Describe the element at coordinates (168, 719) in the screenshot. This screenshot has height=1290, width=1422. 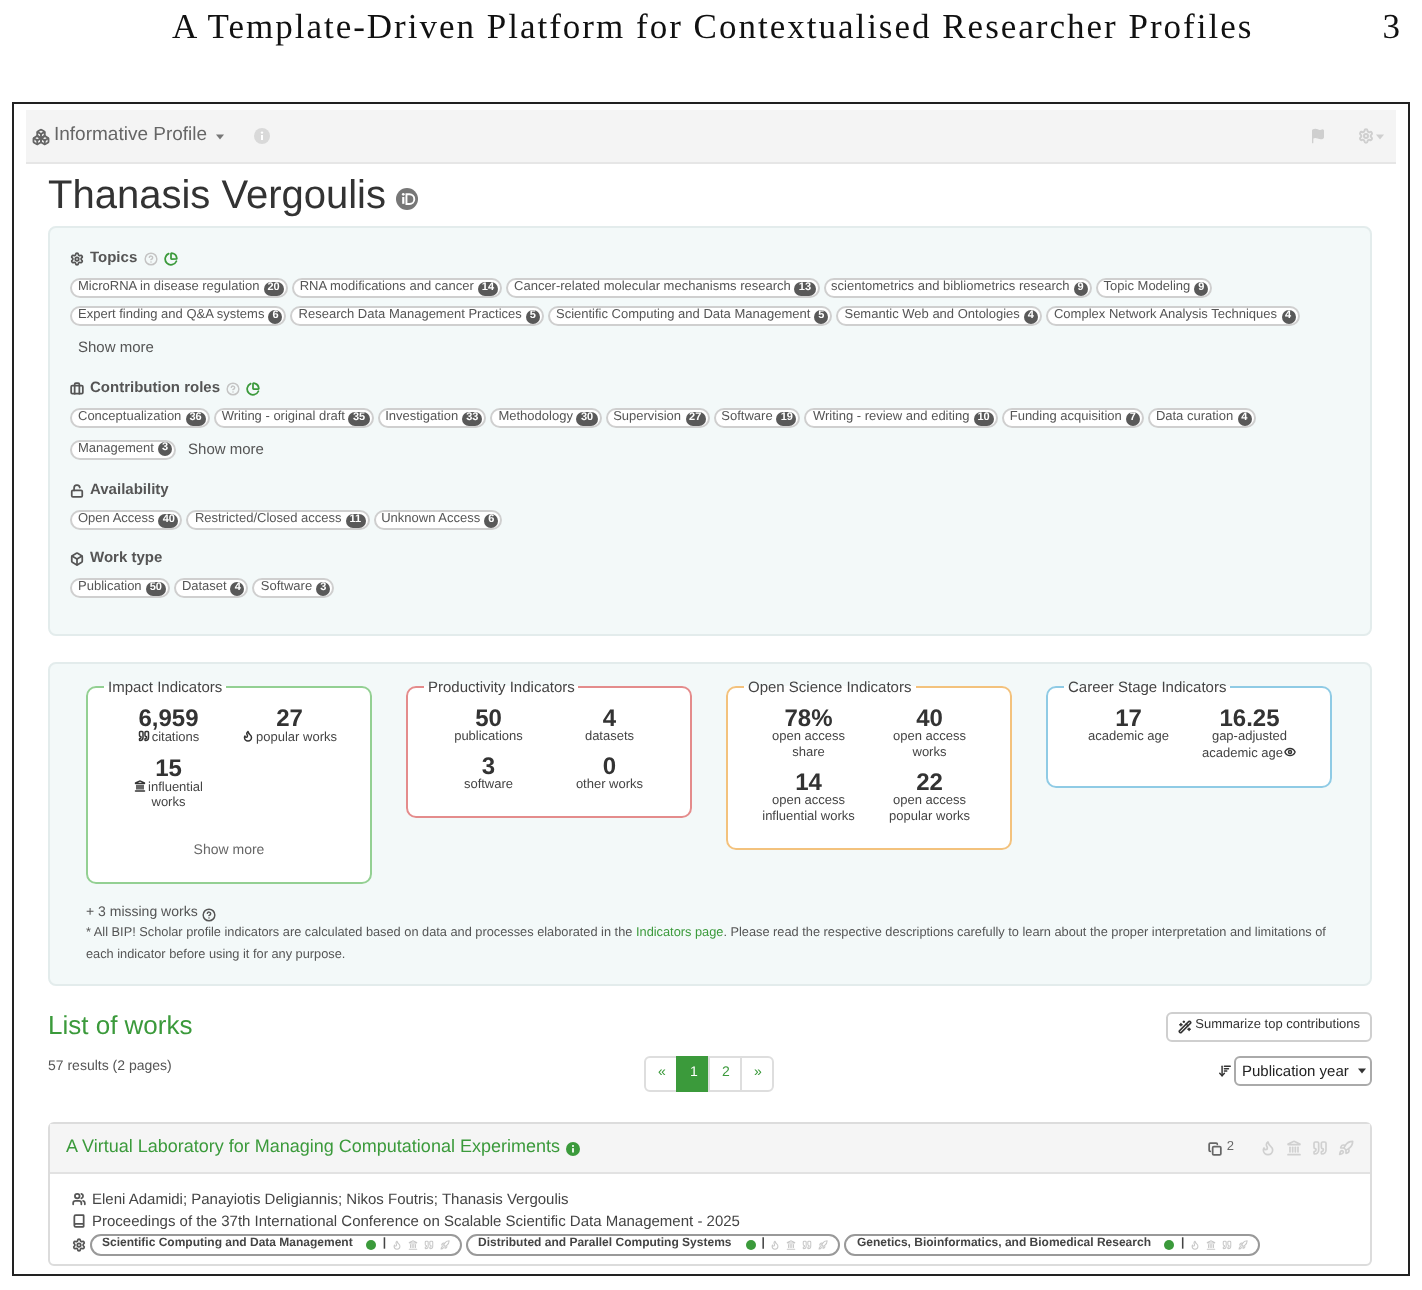
I see `metric-value: 6,959` at that location.